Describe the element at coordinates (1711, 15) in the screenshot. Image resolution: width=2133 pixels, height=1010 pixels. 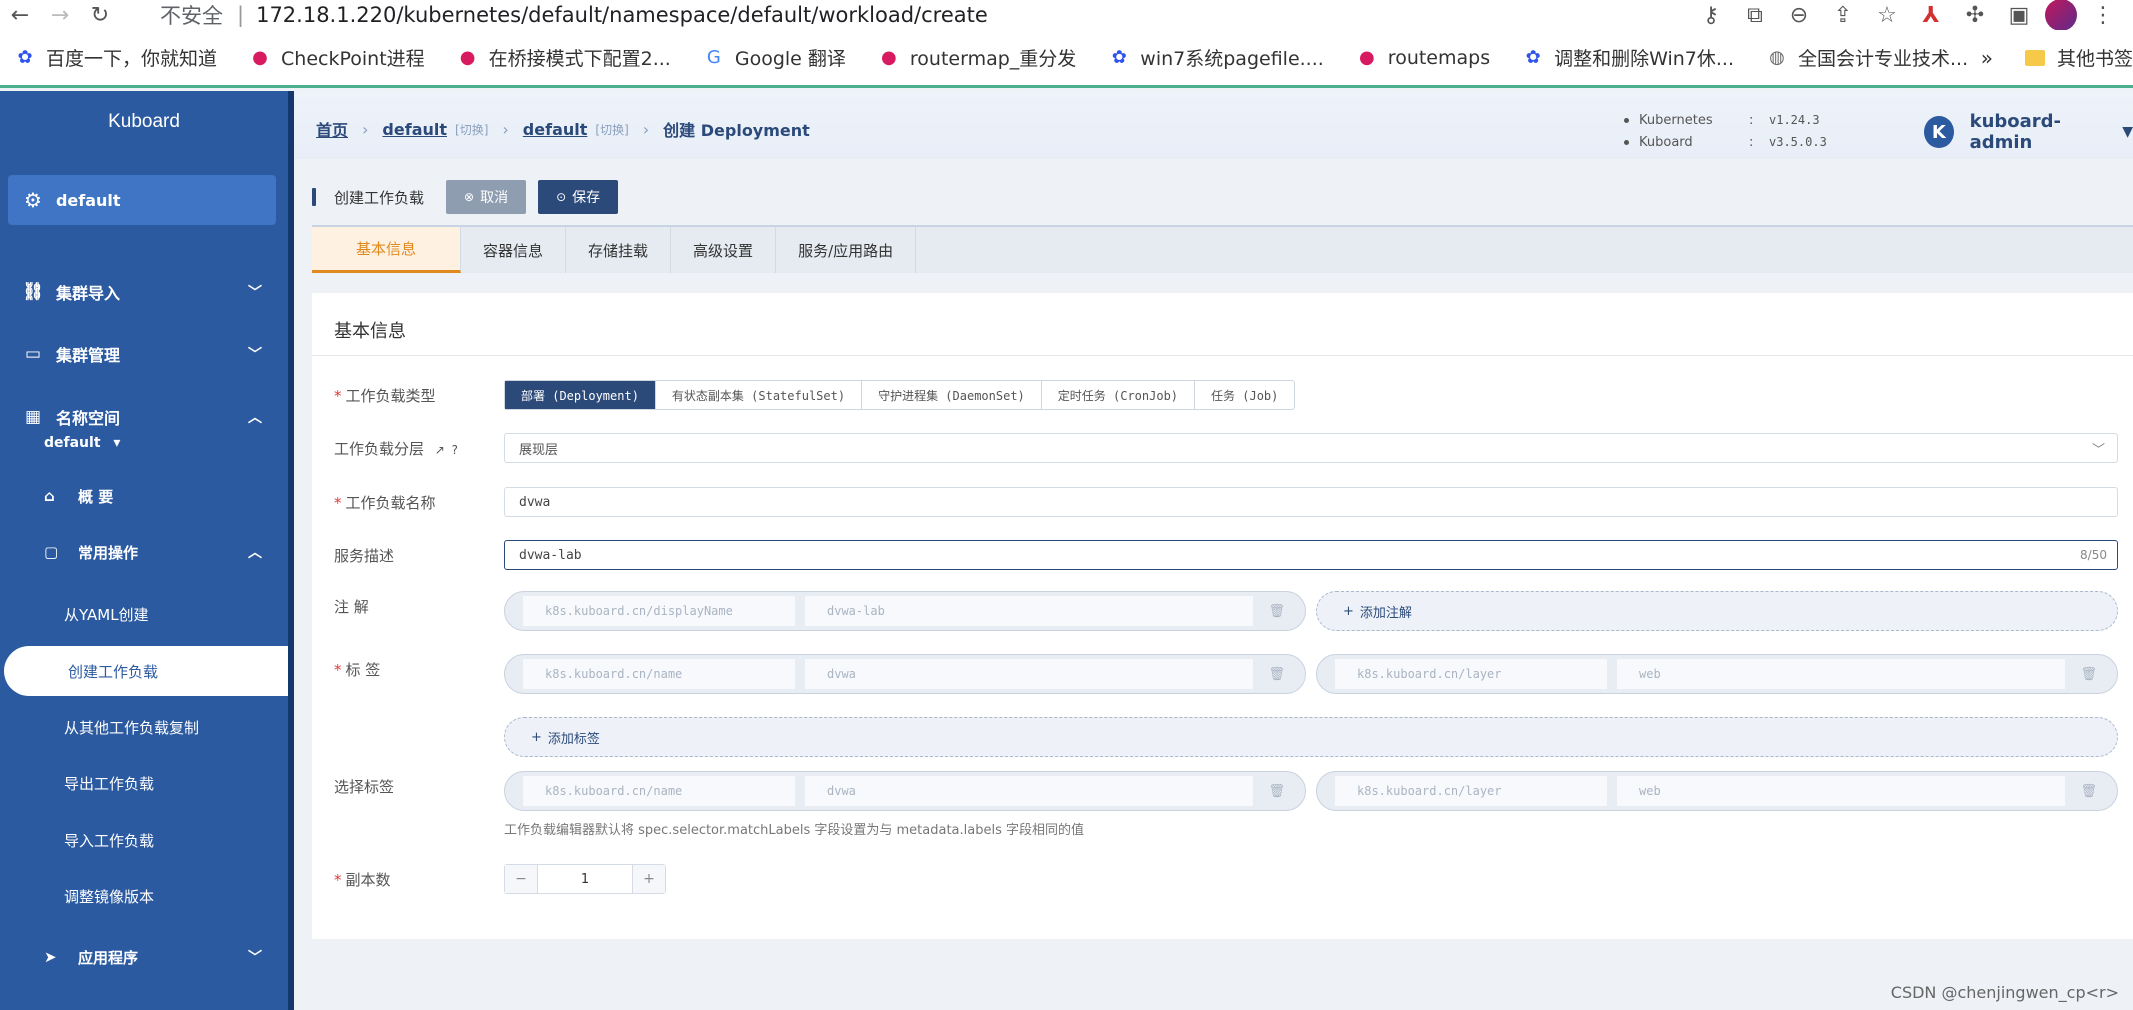
I see `key-icon: ⚷` at that location.